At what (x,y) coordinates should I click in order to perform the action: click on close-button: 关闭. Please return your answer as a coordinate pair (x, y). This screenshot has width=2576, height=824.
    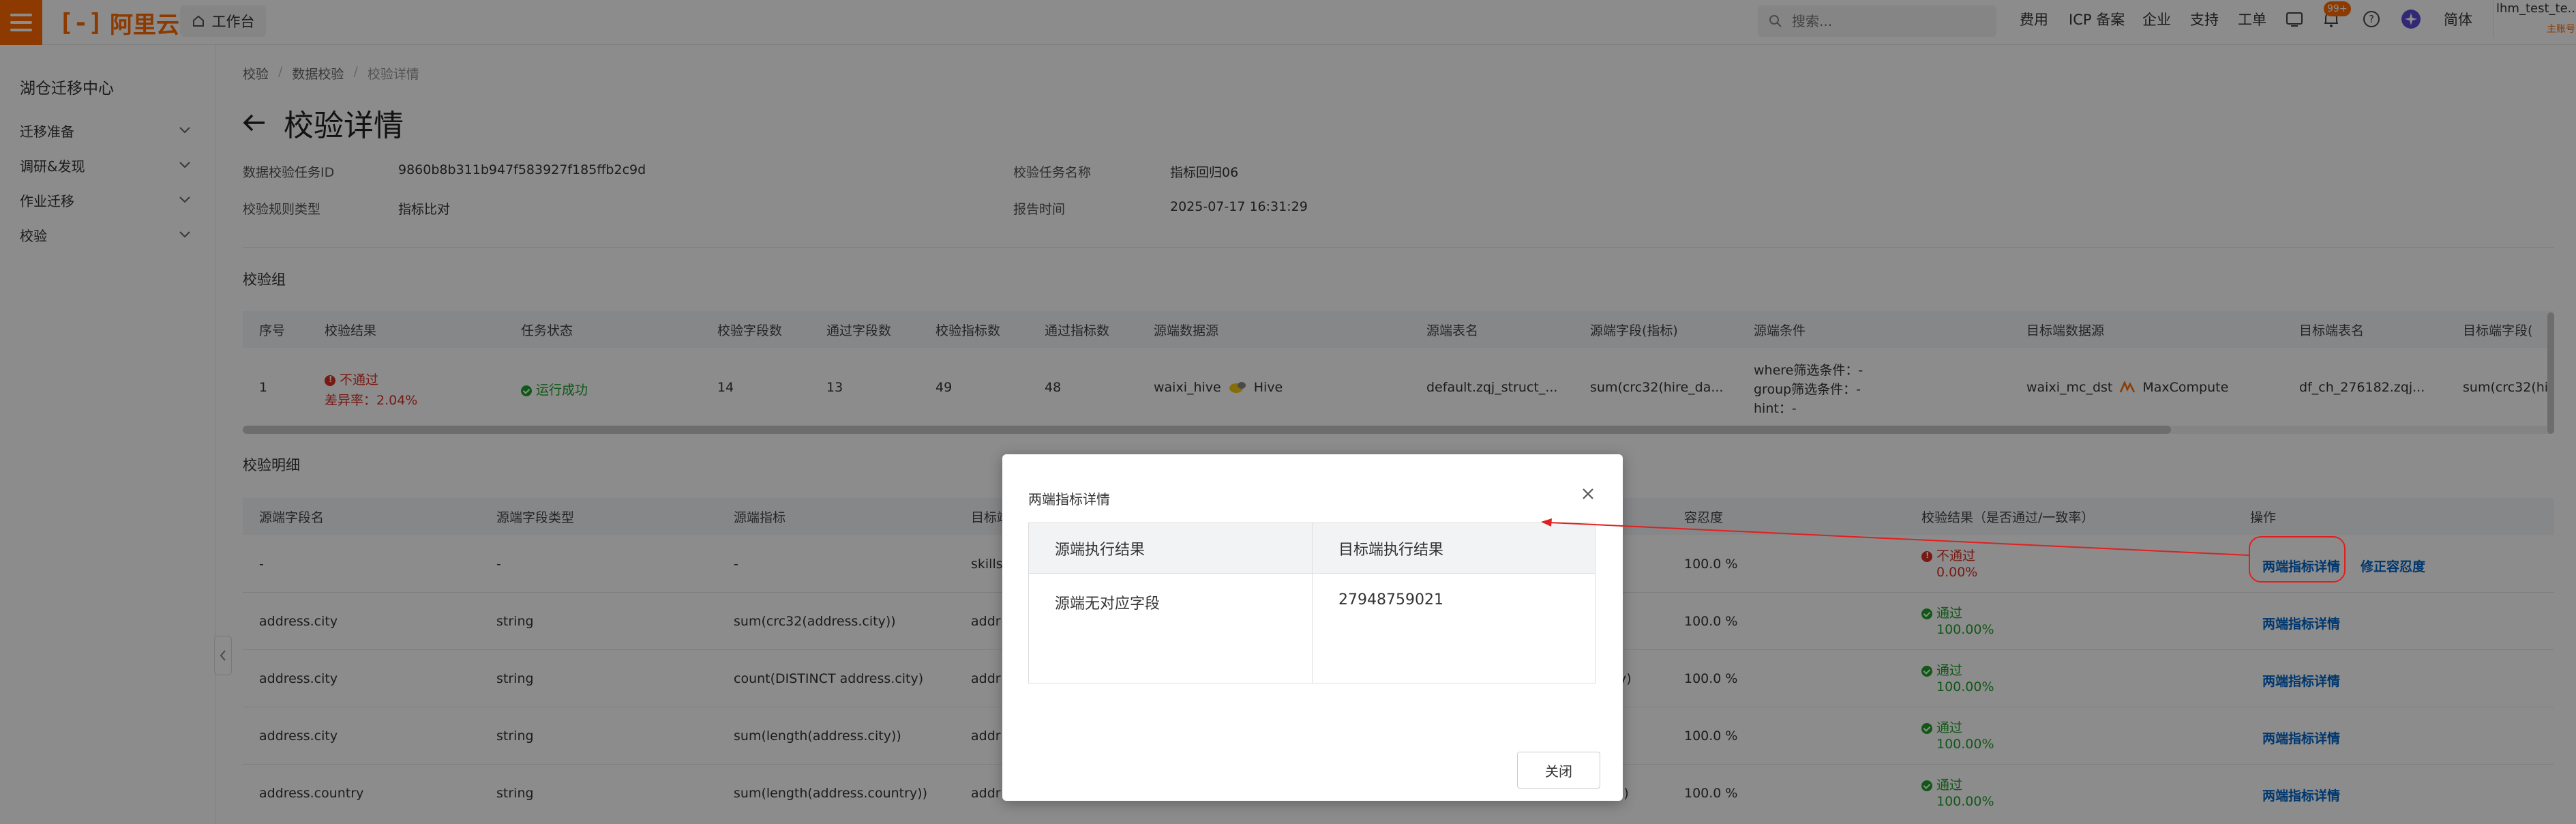
    Looking at the image, I should click on (1558, 770).